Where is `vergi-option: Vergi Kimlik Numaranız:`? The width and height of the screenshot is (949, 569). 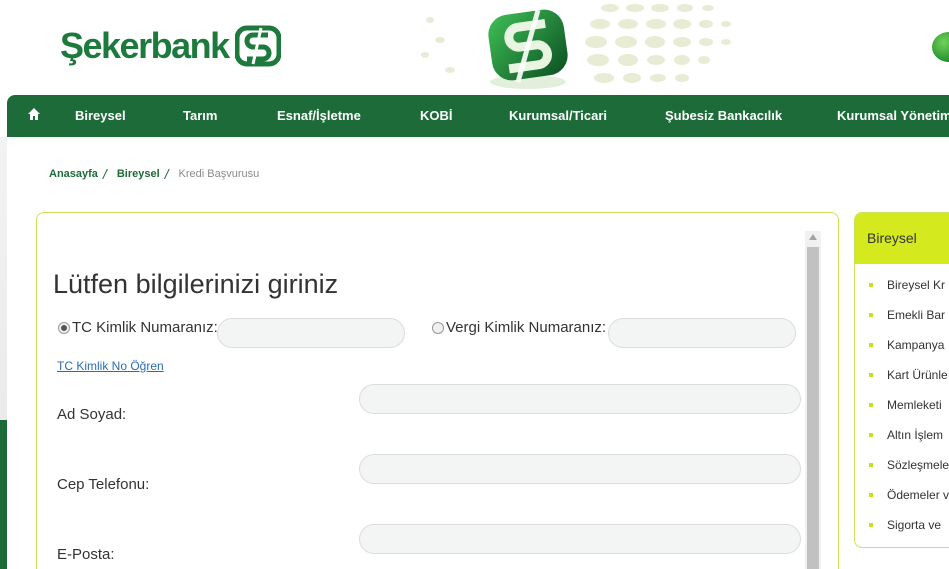 vergi-option: Vergi Kimlik Numaranız: is located at coordinates (519, 327).